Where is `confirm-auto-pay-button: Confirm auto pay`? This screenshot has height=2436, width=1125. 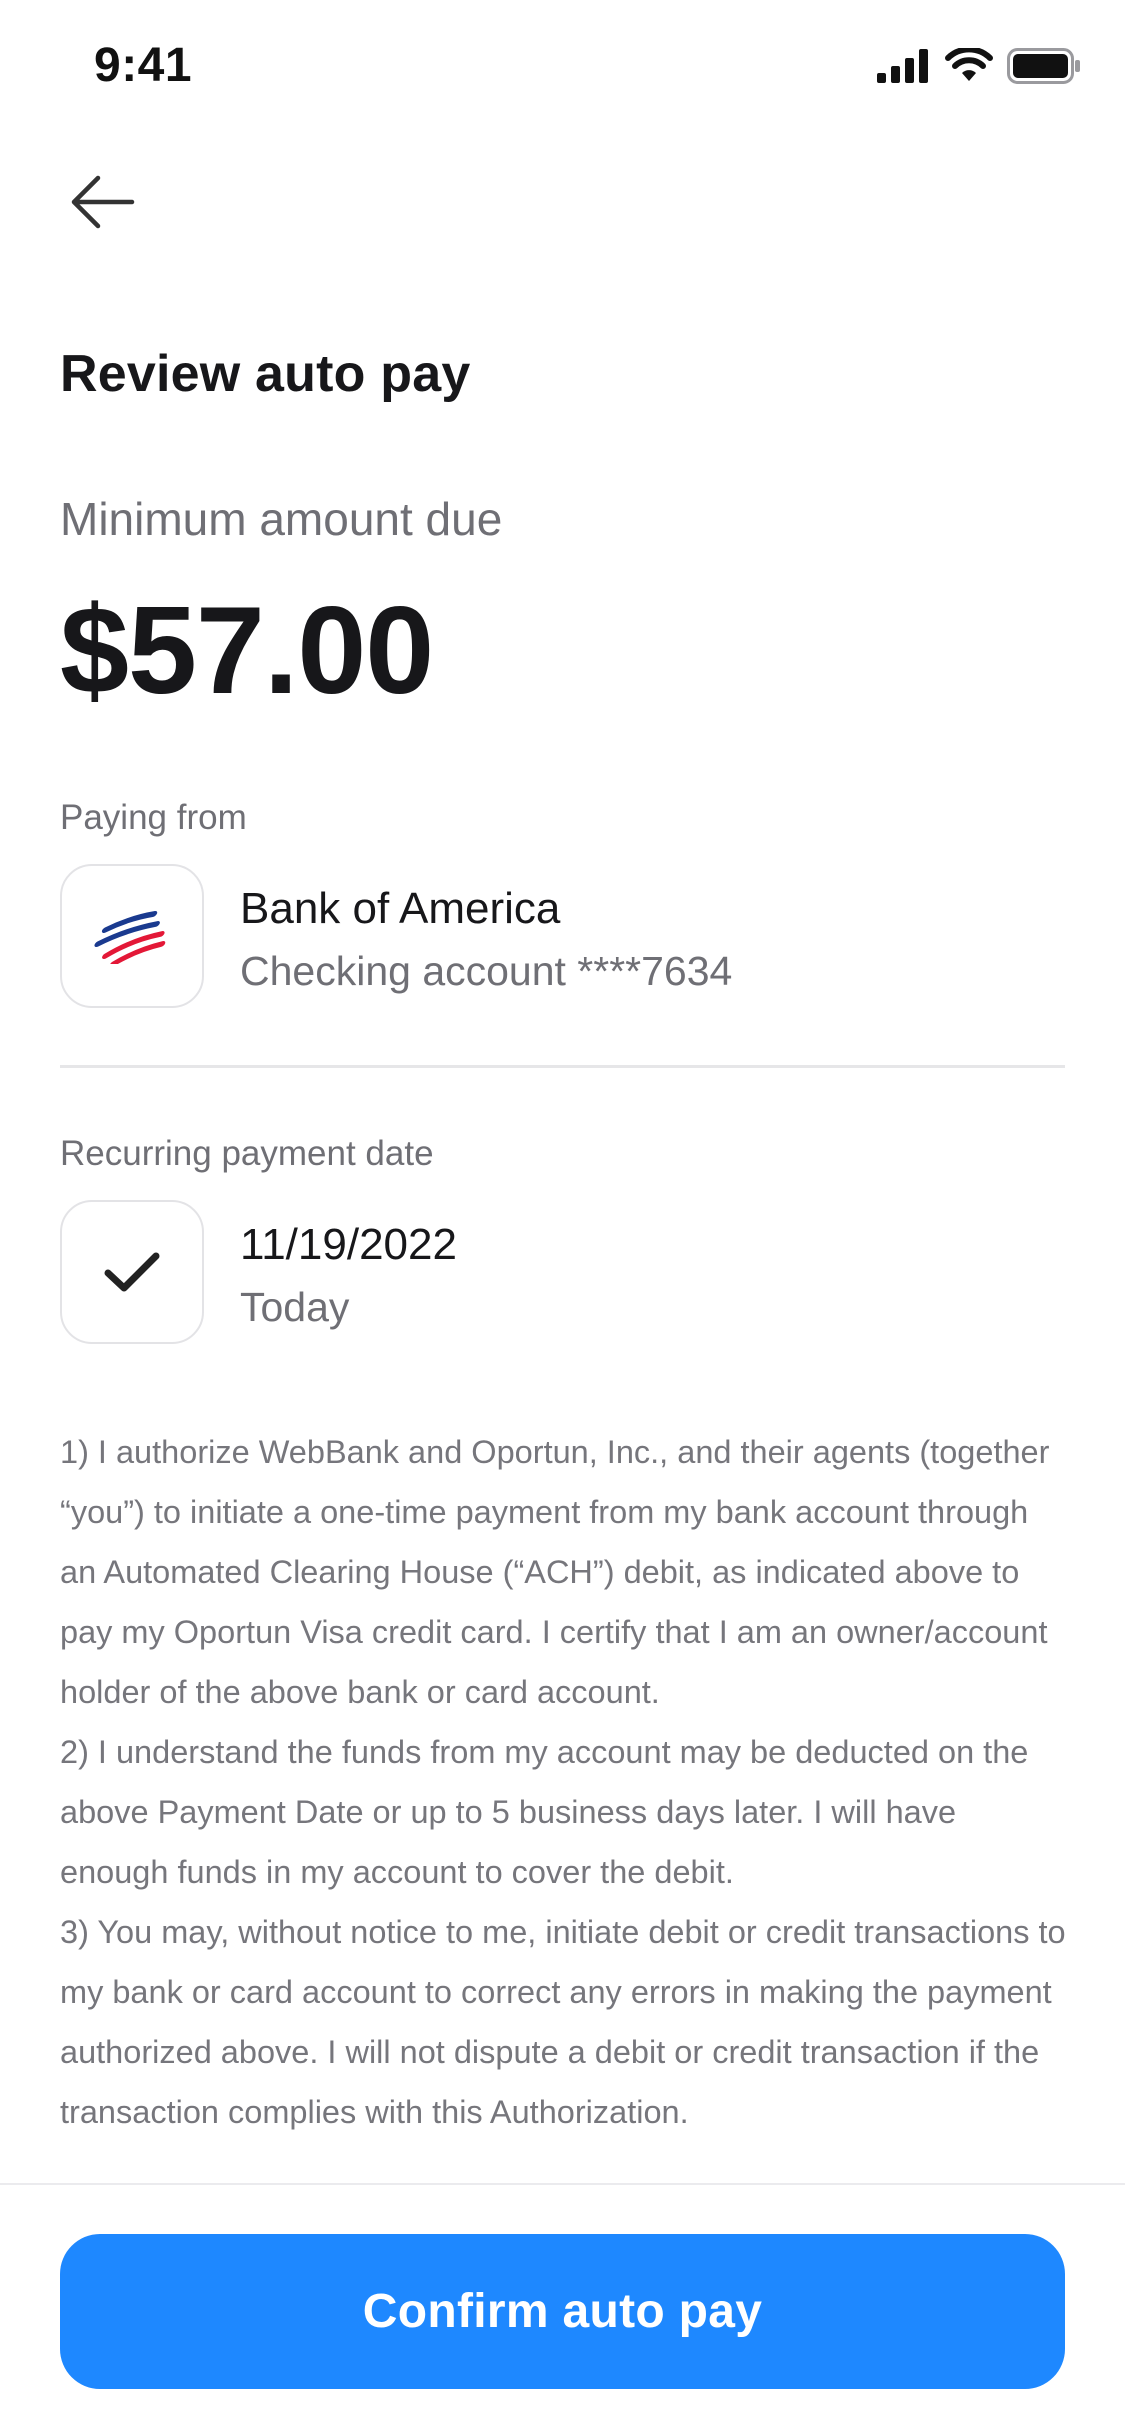 confirm-auto-pay-button: Confirm auto pay is located at coordinates (562, 2311).